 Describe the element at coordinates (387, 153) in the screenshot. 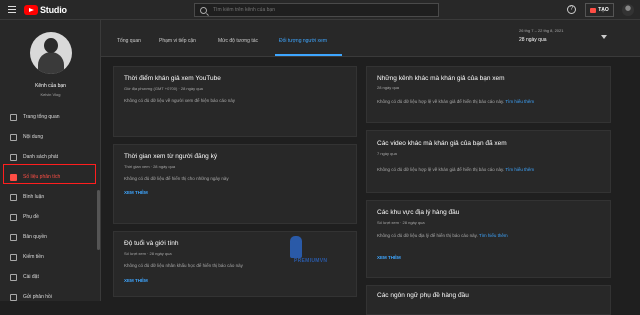

I see `card-subtitle: 7 ngày qua` at that location.